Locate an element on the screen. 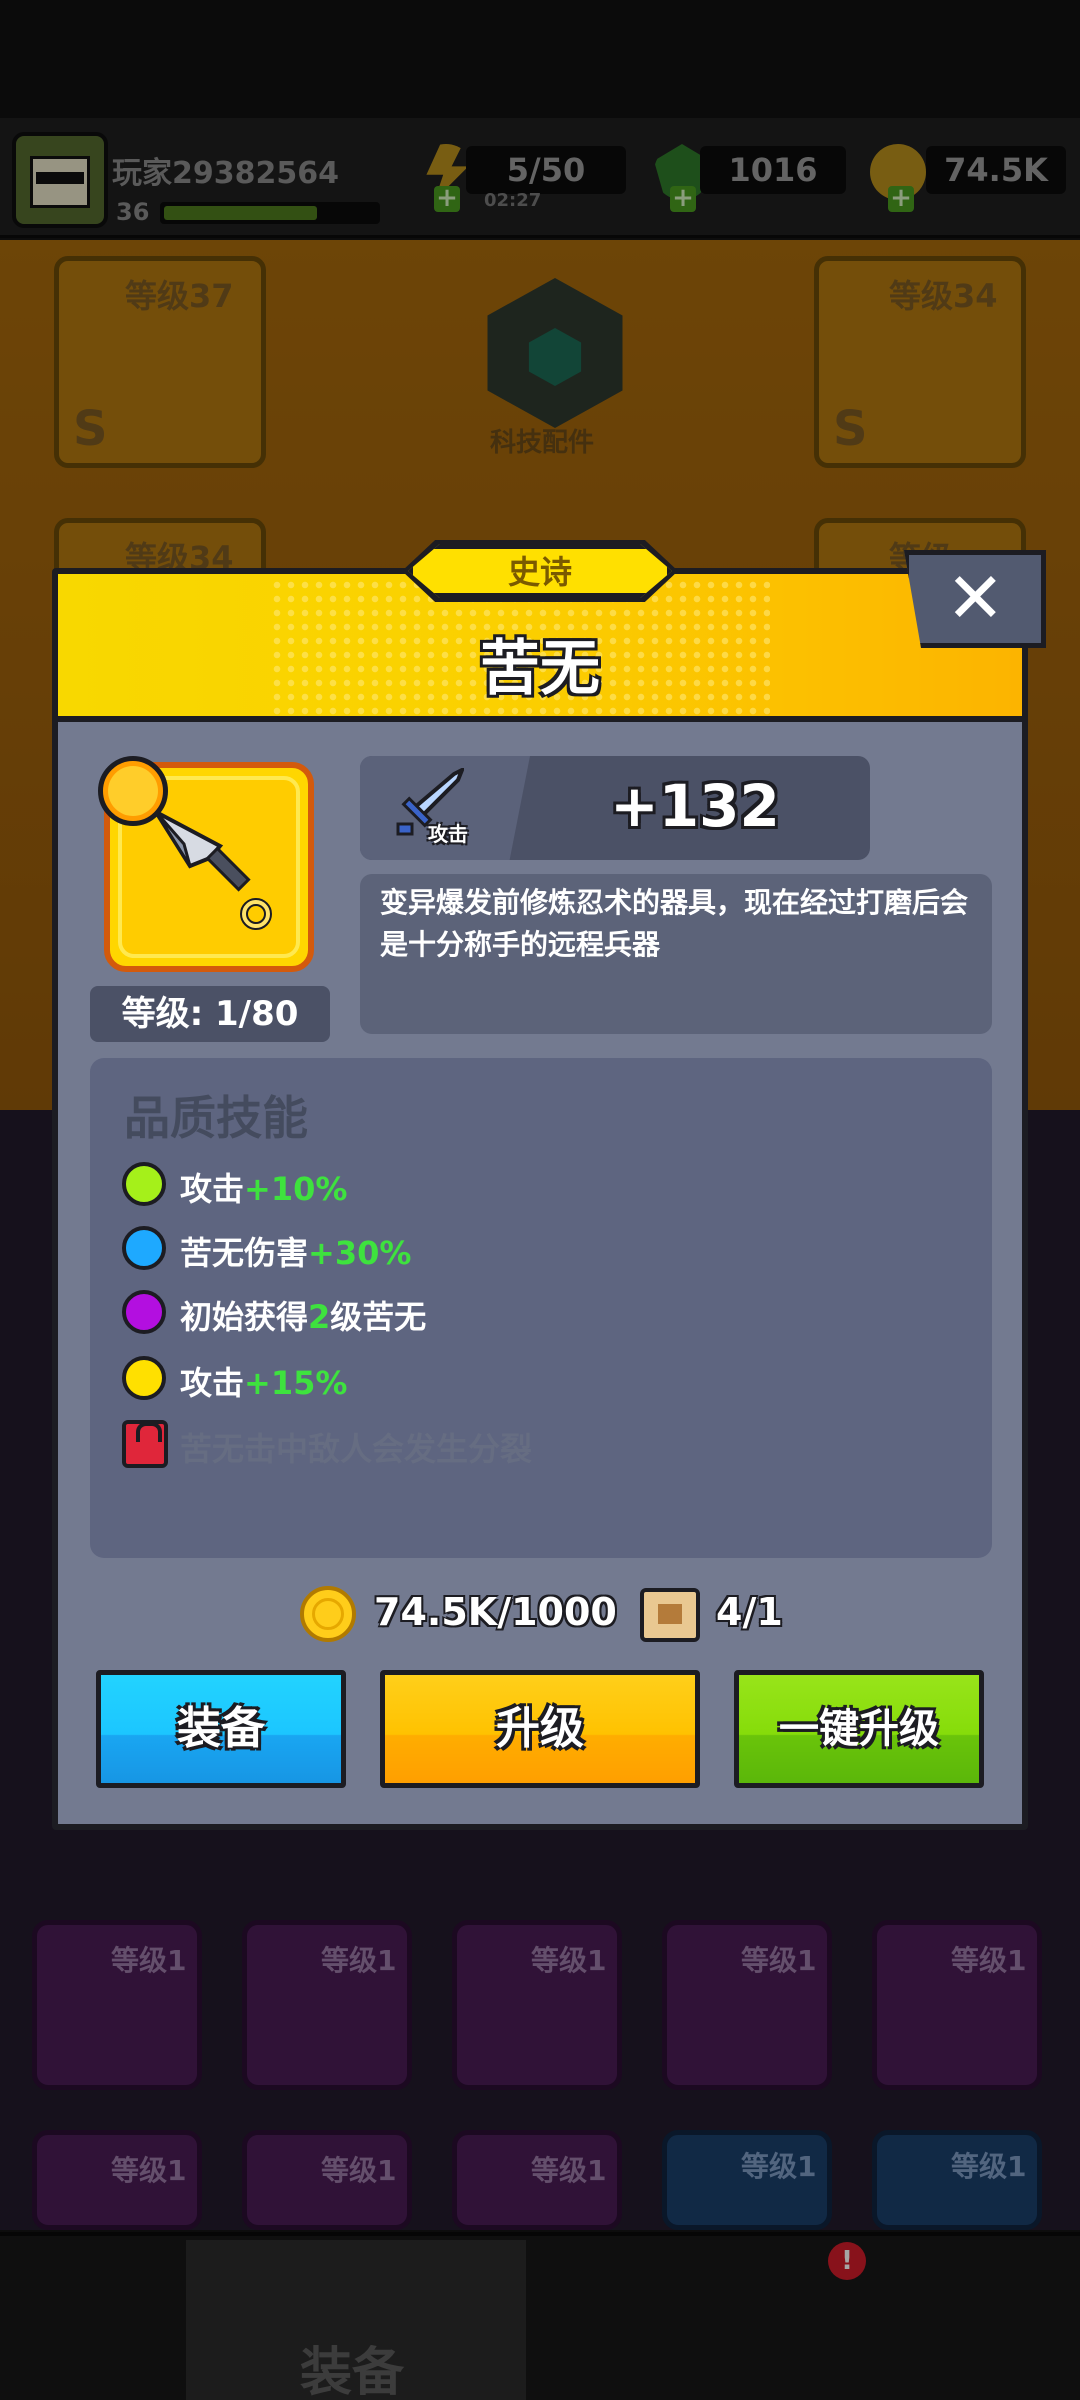 The image size is (1080, 2400). skill-text: 苦无伤害+30% is located at coordinates (296, 1253).